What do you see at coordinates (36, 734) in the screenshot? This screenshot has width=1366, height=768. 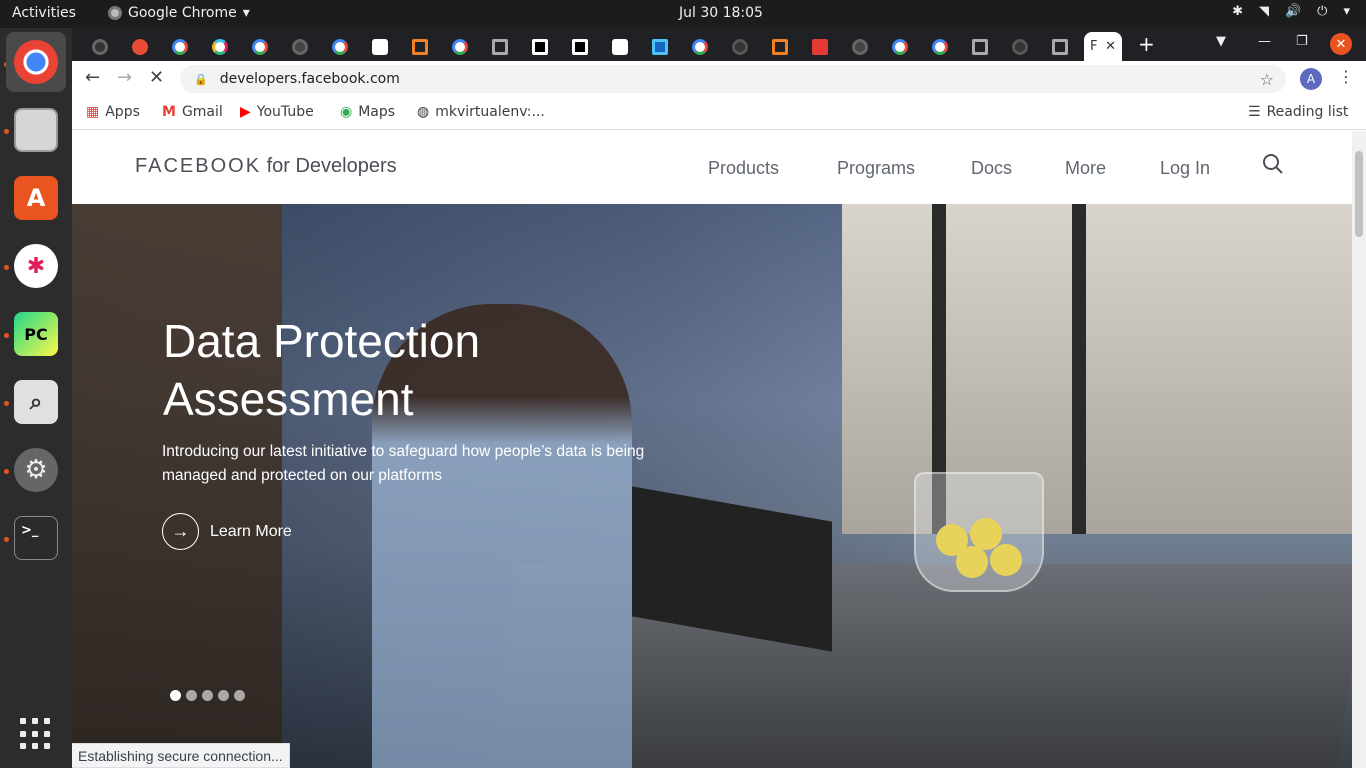 I see `show-applications-button` at bounding box center [36, 734].